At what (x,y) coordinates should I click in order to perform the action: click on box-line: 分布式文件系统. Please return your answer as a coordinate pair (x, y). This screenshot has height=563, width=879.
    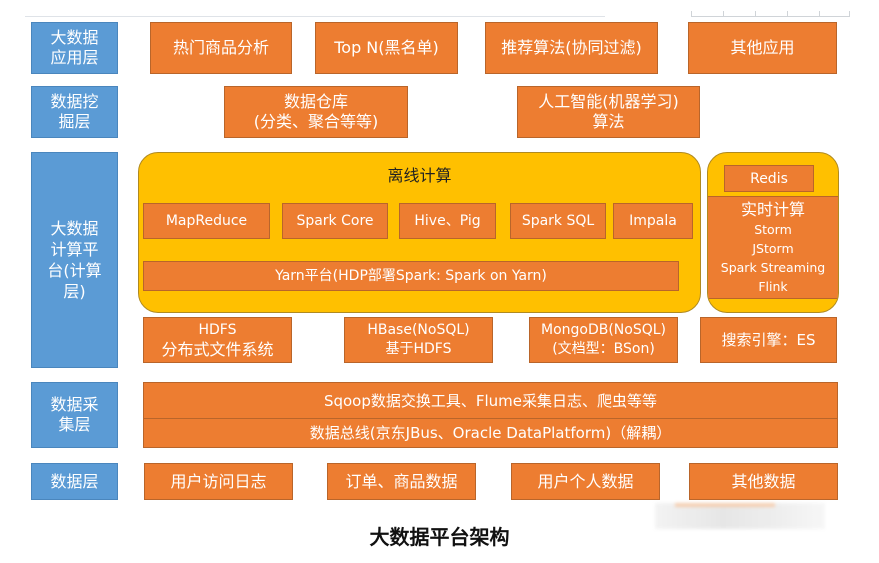
    Looking at the image, I should click on (217, 349).